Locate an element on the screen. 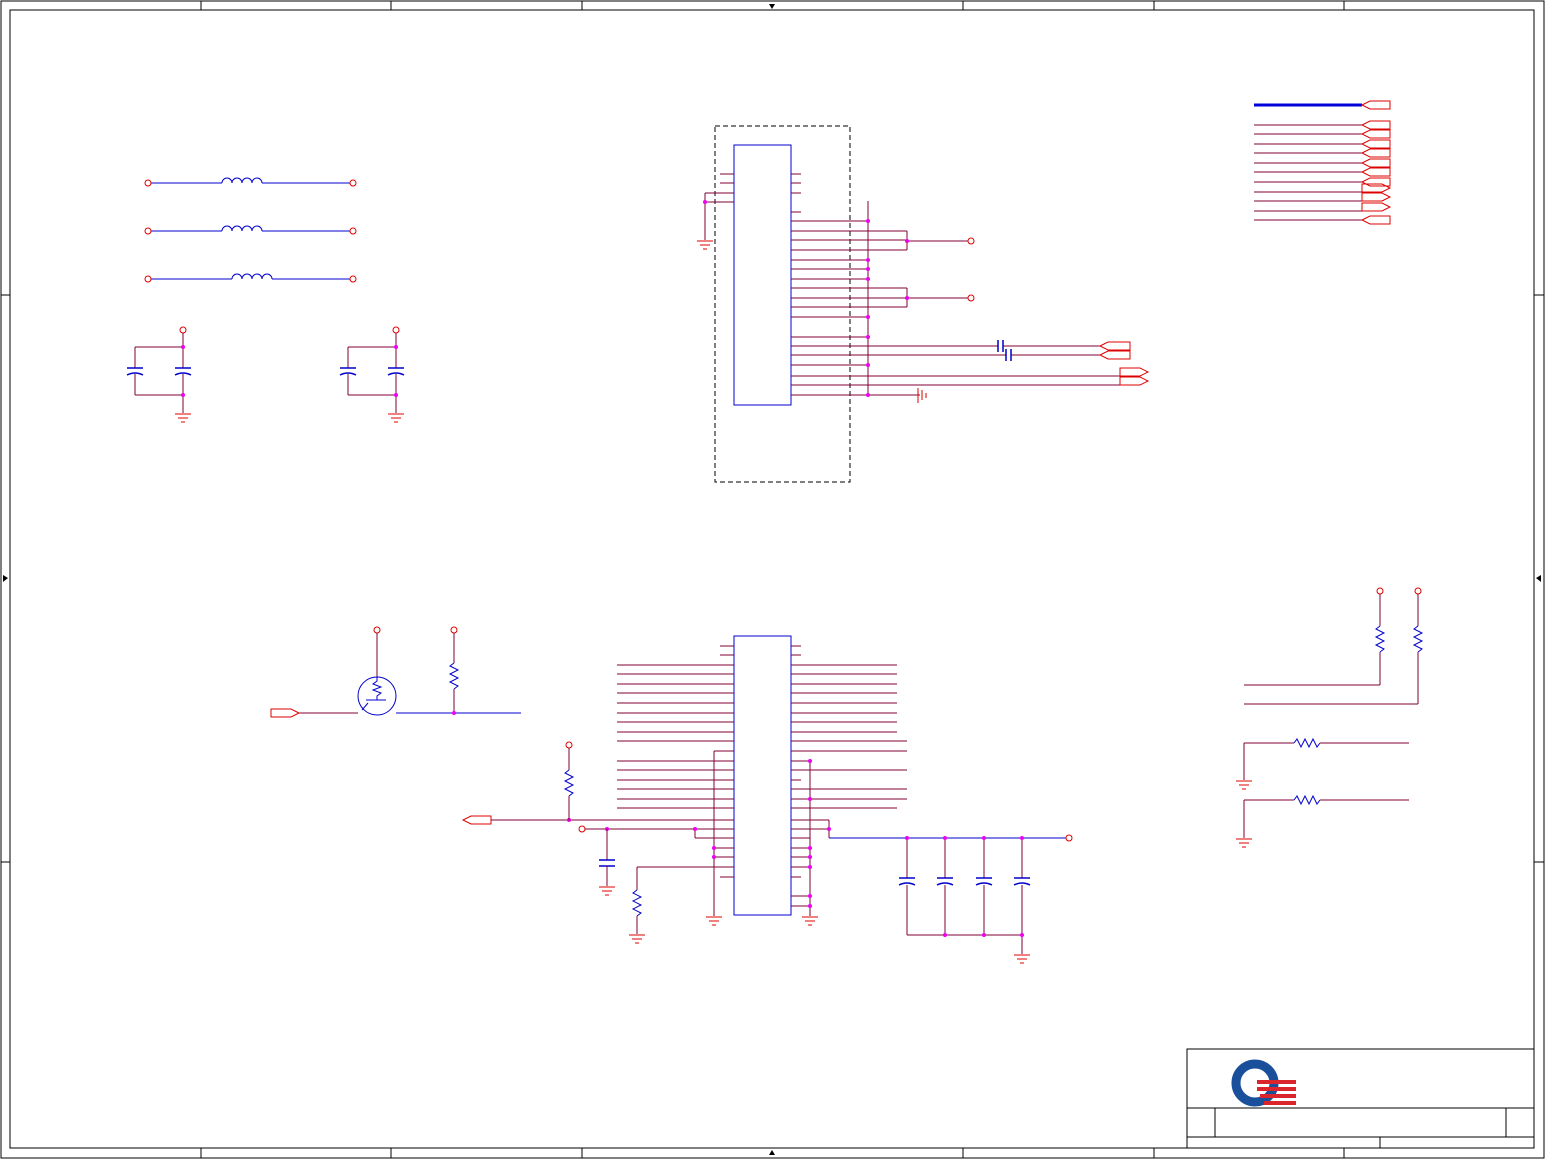  inductor-group is located at coordinates (250, 230).